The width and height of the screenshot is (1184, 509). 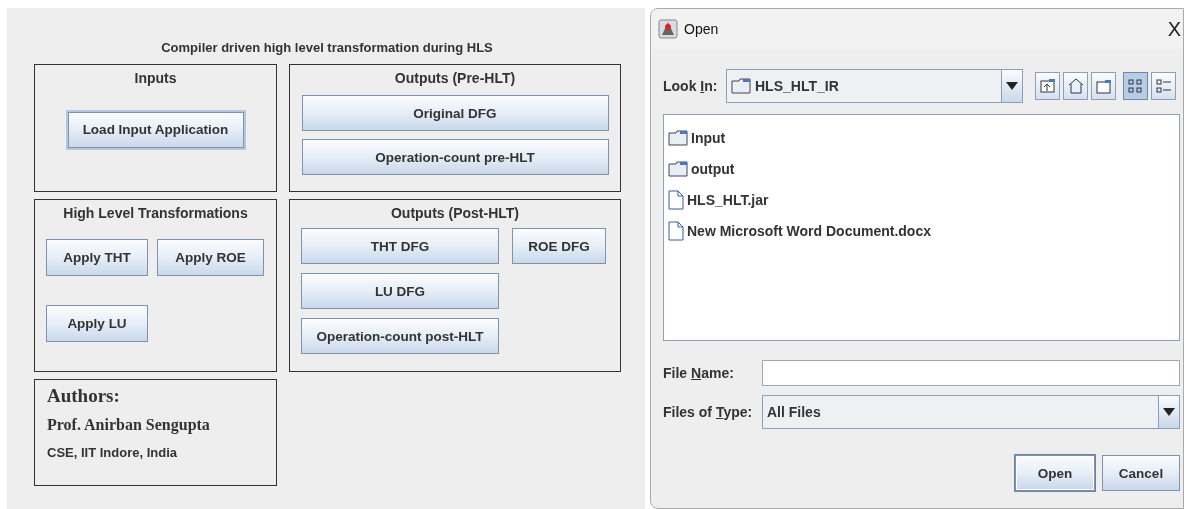 I want to click on dialog-title: Open, so click(x=701, y=29).